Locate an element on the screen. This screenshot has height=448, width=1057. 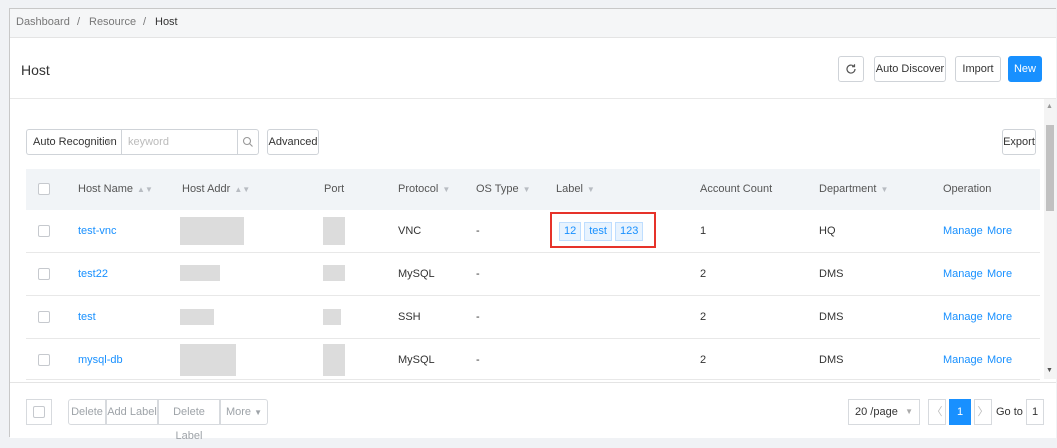
scroll-up-icon: ▲ is located at coordinates (1049, 106).